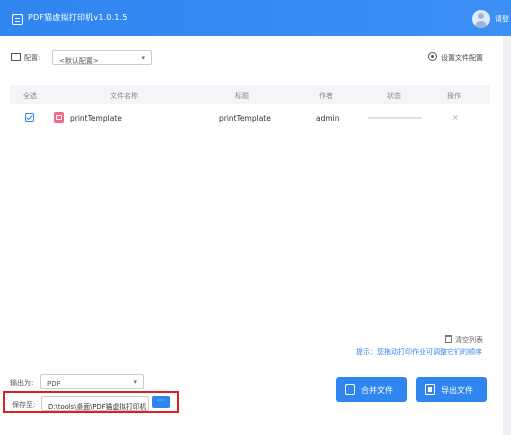 This screenshot has width=511, height=435. What do you see at coordinates (91, 402) in the screenshot?
I see `highlight-box` at bounding box center [91, 402].